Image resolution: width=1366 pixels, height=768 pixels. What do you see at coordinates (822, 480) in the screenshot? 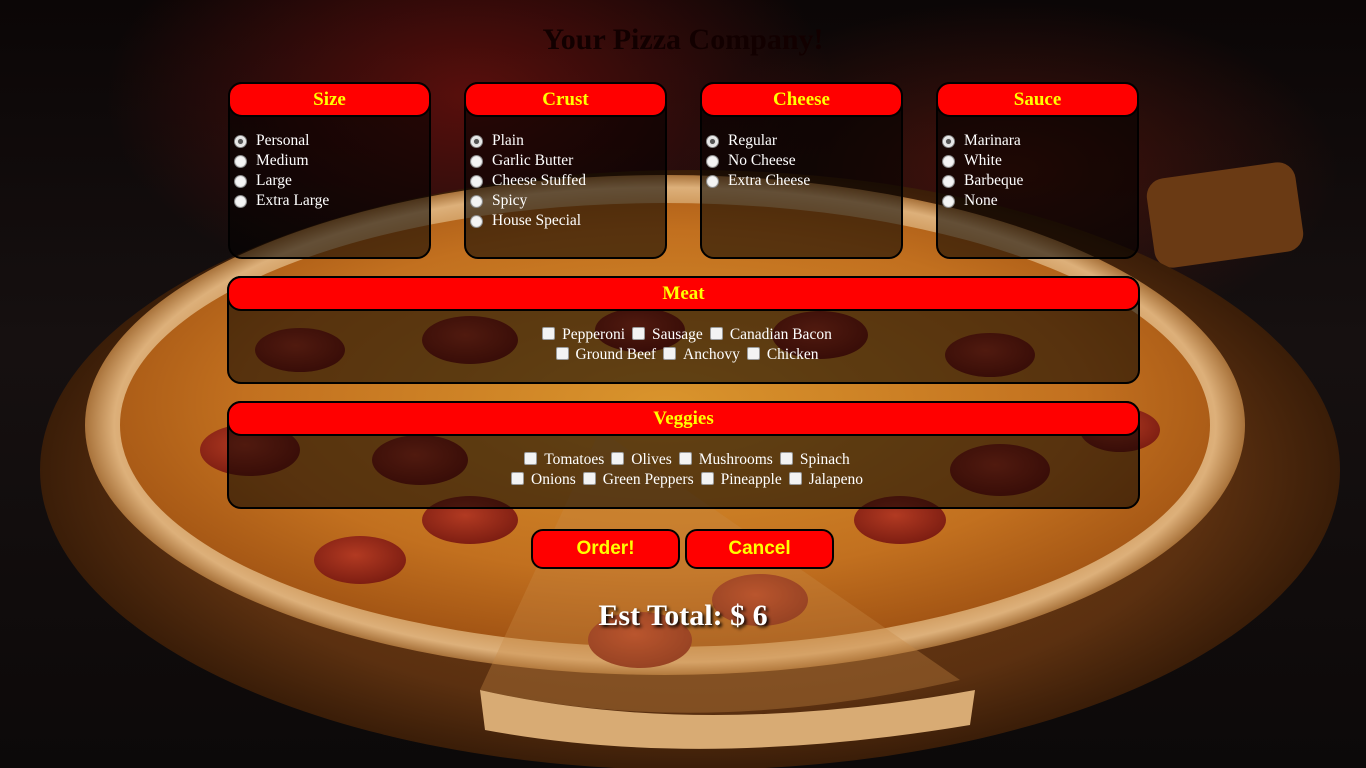
I see `veggie-option-jalapeno: Jalapeno` at bounding box center [822, 480].